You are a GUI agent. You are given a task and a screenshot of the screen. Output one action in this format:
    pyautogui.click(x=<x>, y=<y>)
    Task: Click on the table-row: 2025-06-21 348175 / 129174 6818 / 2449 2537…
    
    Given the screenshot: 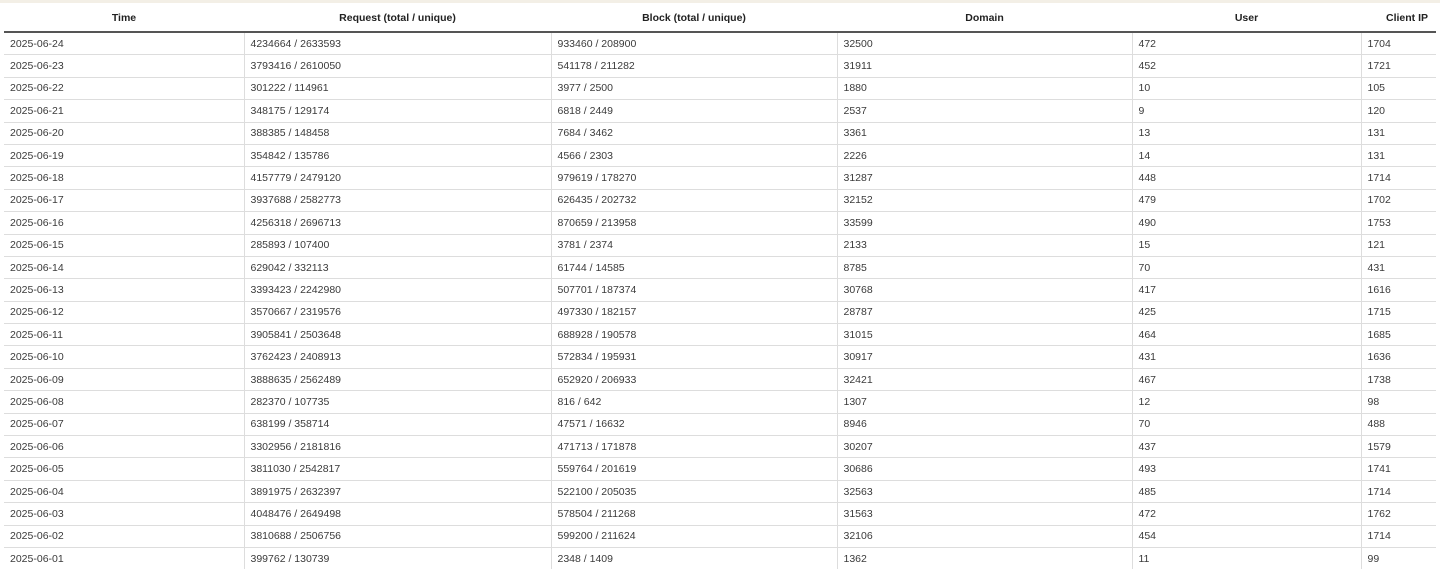 What is the action you would take?
    pyautogui.click(x=720, y=111)
    